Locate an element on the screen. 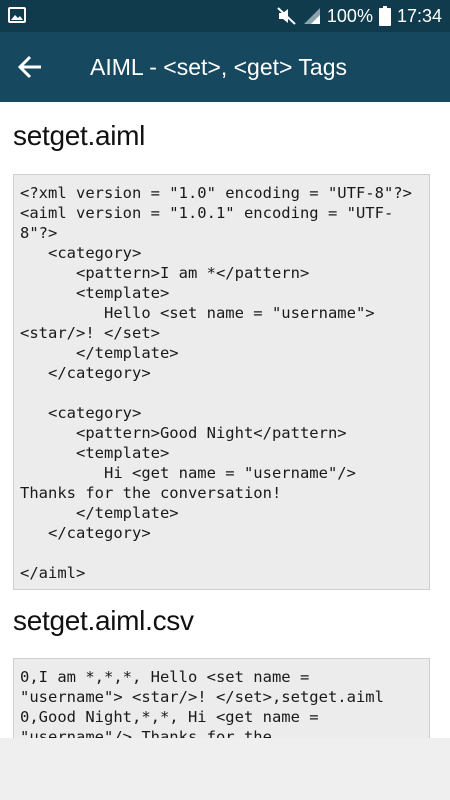 This screenshot has width=450, height=800. status-right: 100% 17:34 is located at coordinates (359, 16).